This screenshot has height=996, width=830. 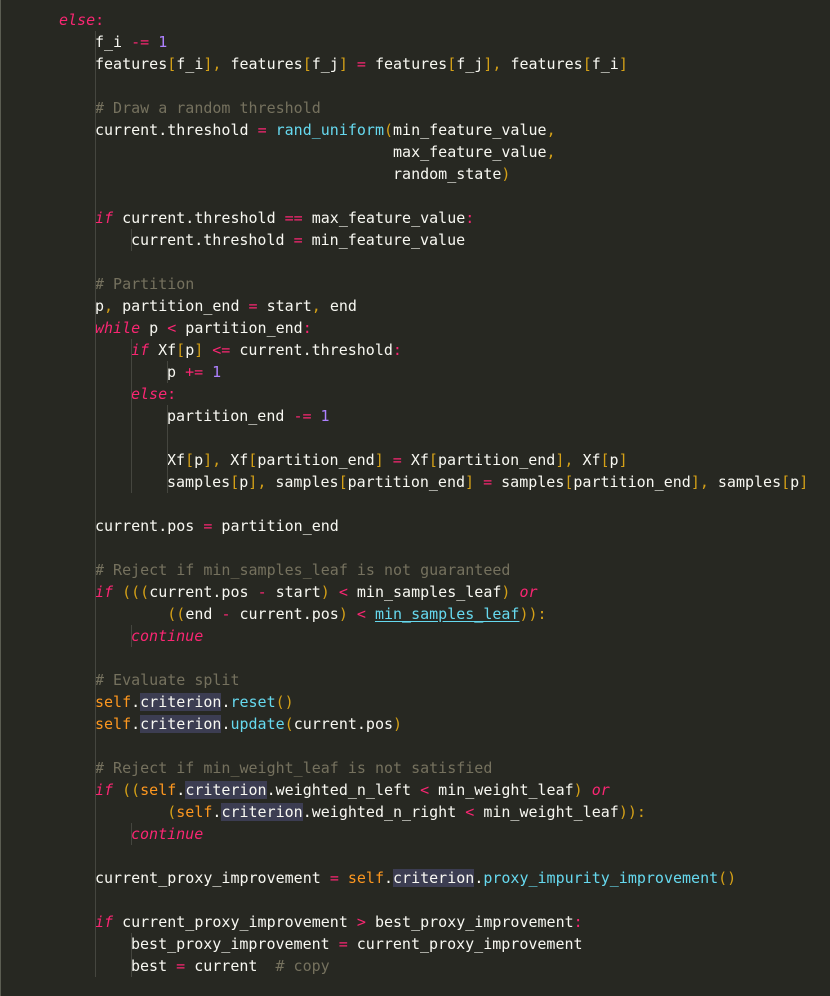 What do you see at coordinates (302, 174) in the screenshot?
I see `code-line: random_state)` at bounding box center [302, 174].